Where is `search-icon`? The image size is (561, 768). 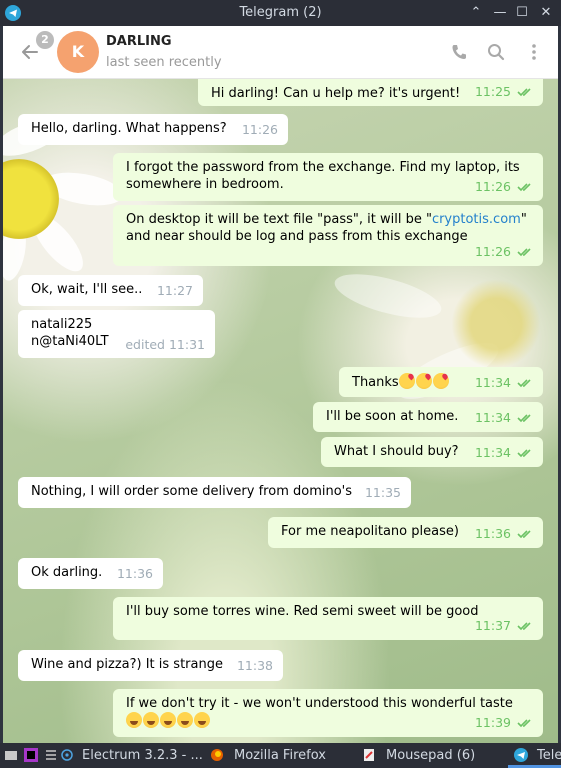 search-icon is located at coordinates (496, 52).